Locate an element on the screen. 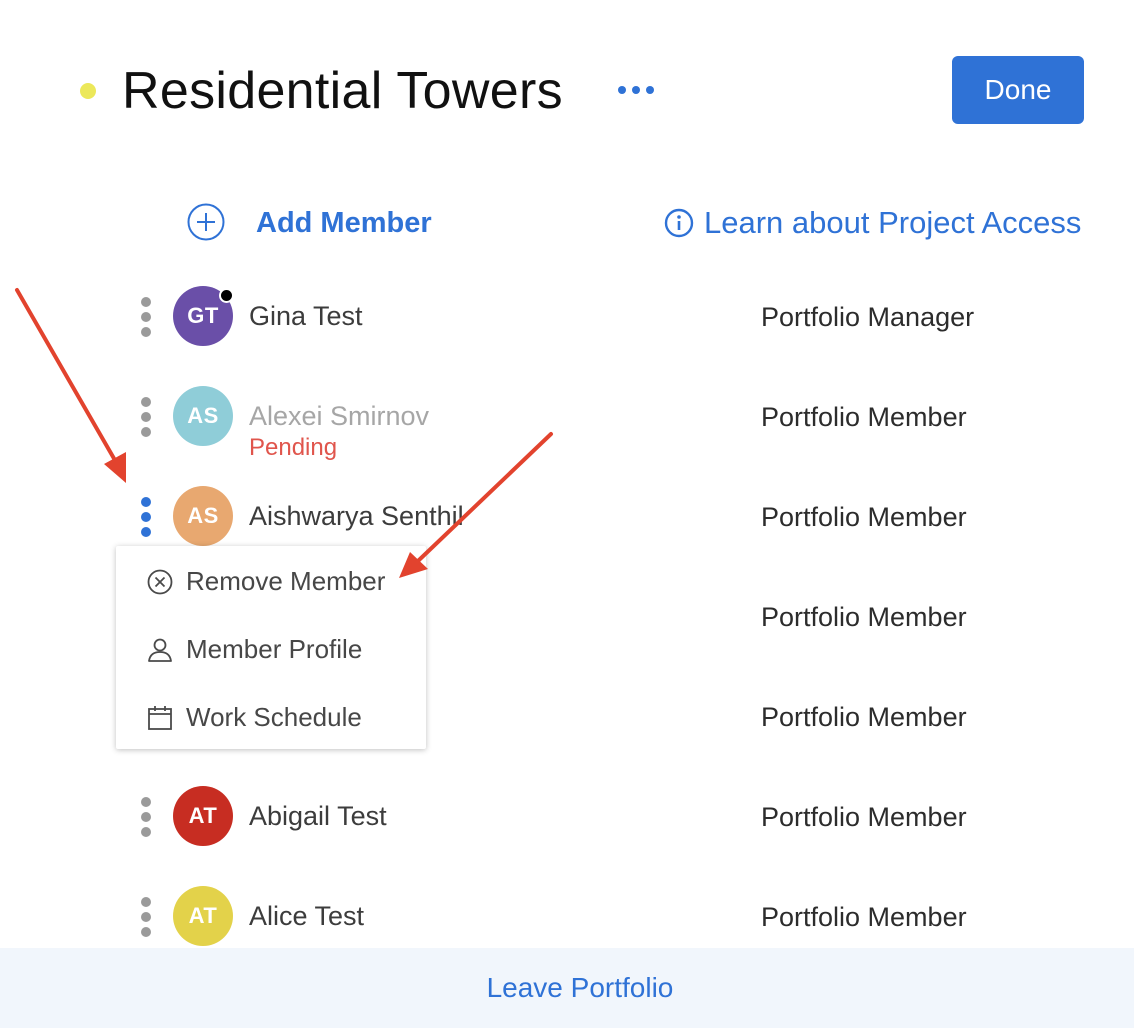 Image resolution: width=1134 pixels, height=1028 pixels. status-dot is located at coordinates (88, 91).